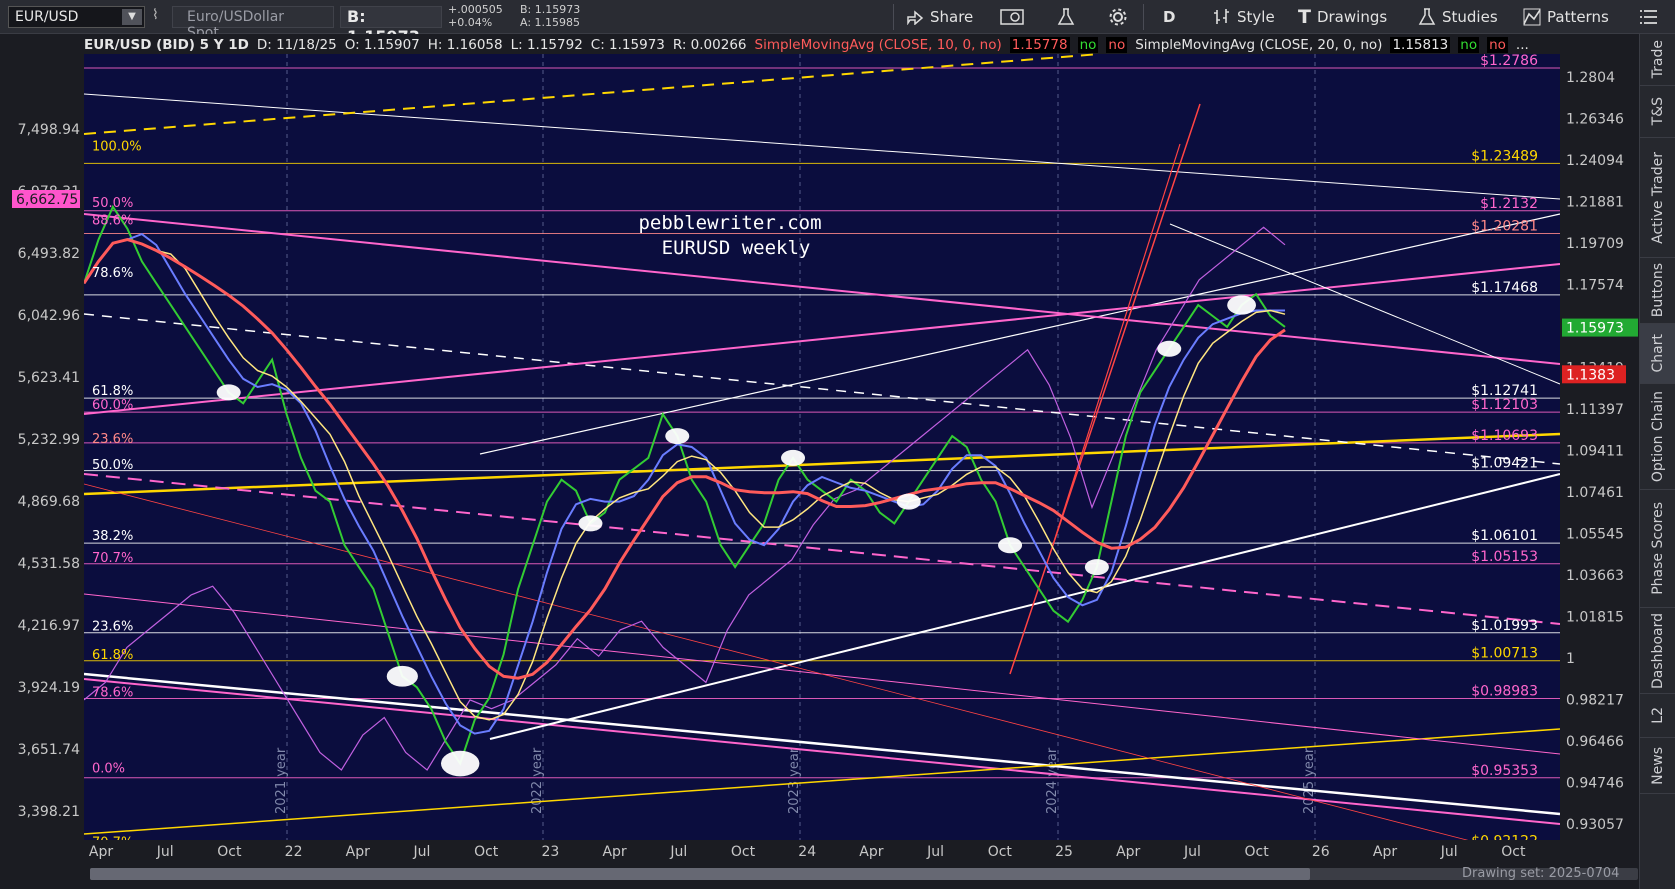 The width and height of the screenshot is (1675, 889). Describe the element at coordinates (382, 45) in the screenshot. I see `header-open: O: 1.15907` at that location.